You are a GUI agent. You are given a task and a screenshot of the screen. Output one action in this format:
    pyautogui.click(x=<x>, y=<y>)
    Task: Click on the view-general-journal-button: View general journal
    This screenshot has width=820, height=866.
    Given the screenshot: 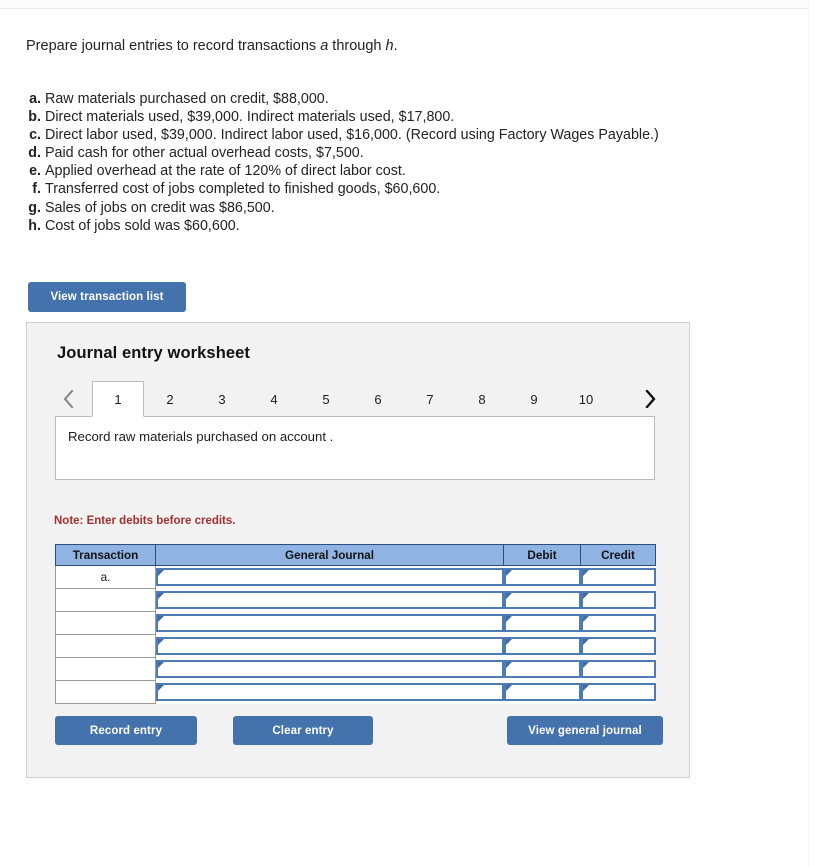 What is the action you would take?
    pyautogui.click(x=585, y=730)
    